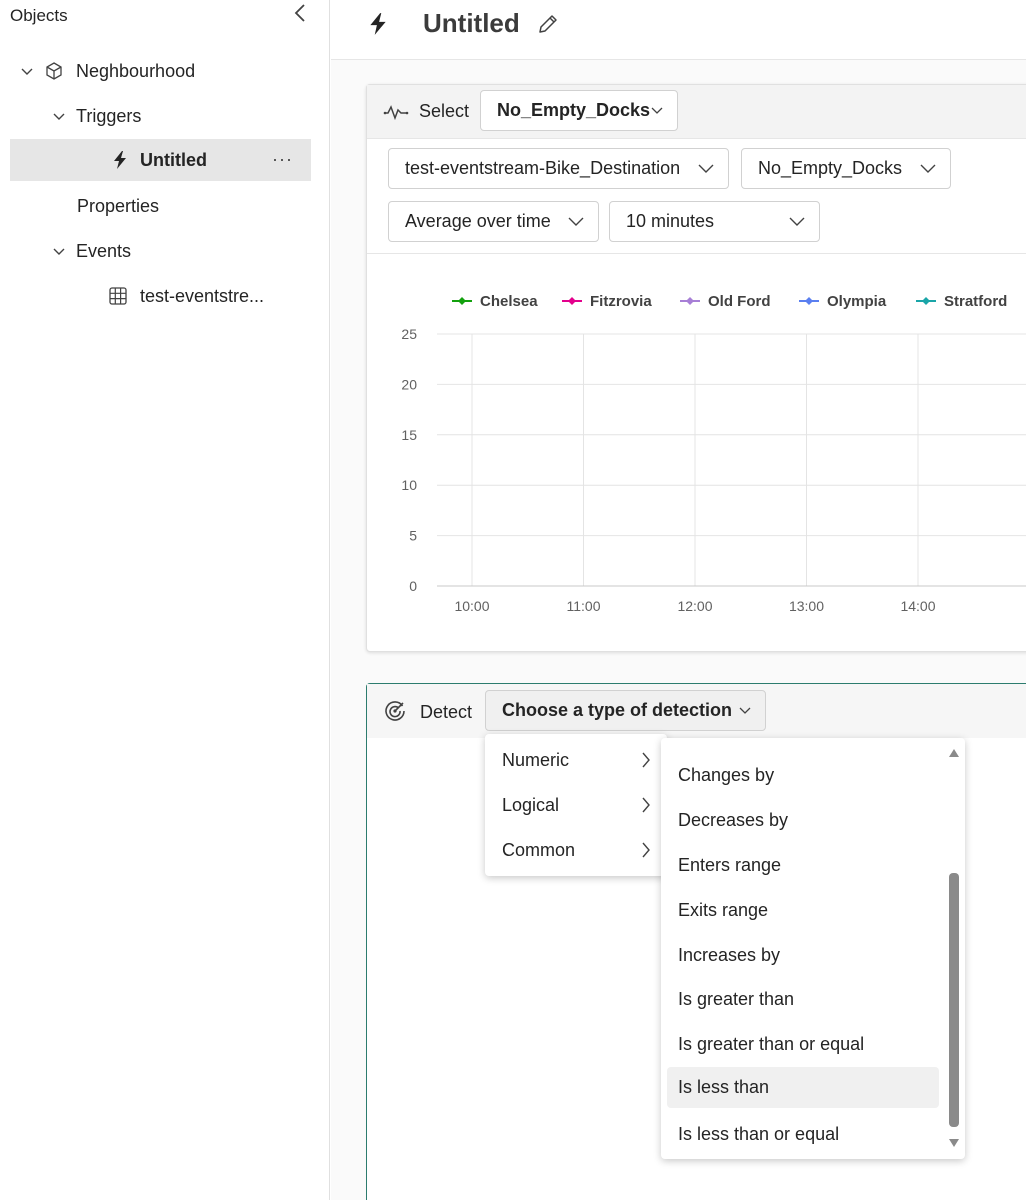 This screenshot has width=1026, height=1200. I want to click on scrollbar-thumb, so click(954, 1000).